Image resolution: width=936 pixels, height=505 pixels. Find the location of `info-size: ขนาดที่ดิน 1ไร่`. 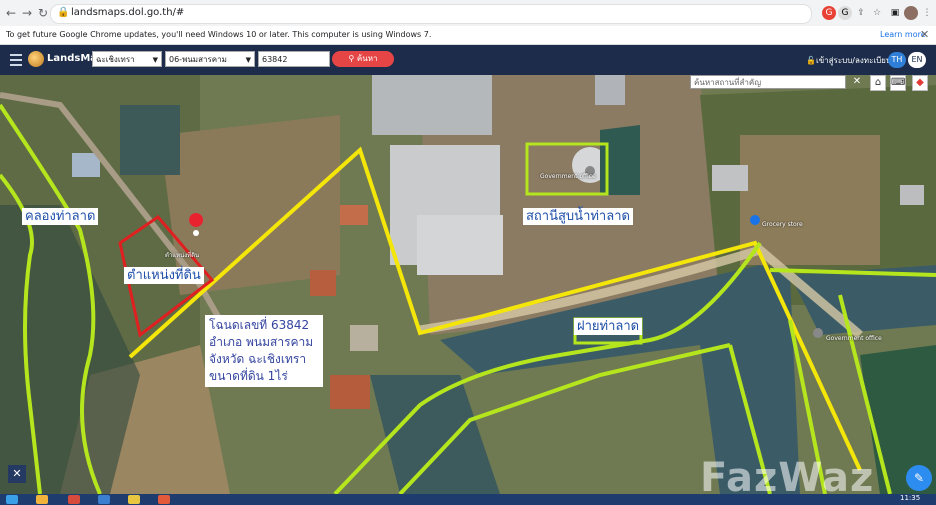

info-size: ขนาดที่ดิน 1ไร่ is located at coordinates (248, 376).